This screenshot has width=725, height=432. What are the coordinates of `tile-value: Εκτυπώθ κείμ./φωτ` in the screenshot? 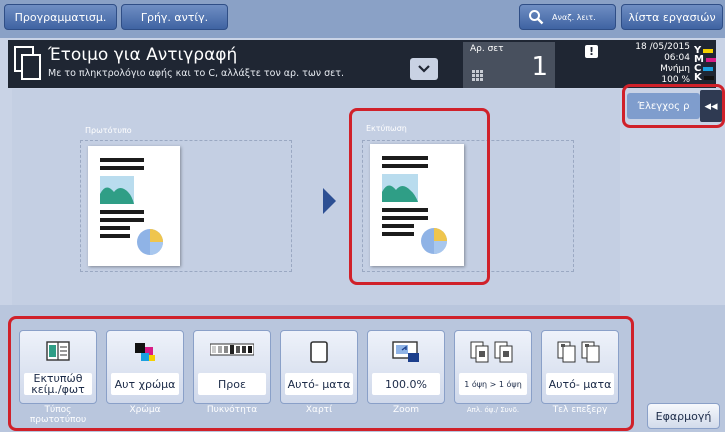 It's located at (58, 384).